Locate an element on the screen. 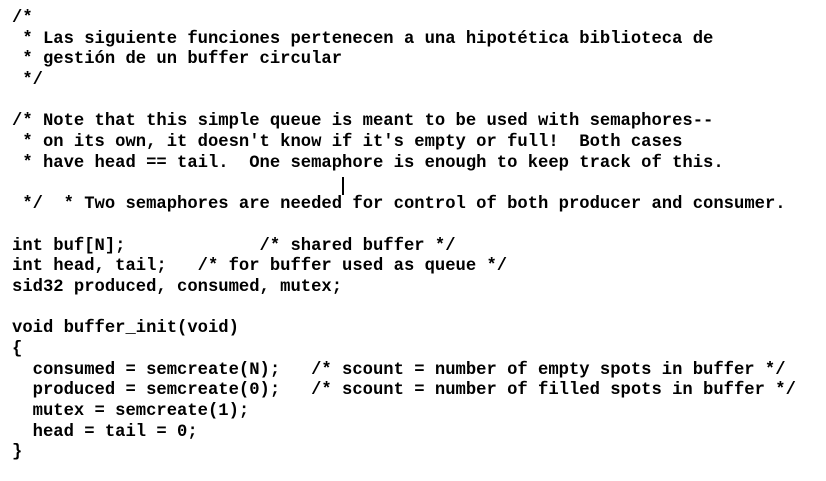 Image resolution: width=826 pixels, height=481 pixels. code-line: /* is located at coordinates (417, 19).